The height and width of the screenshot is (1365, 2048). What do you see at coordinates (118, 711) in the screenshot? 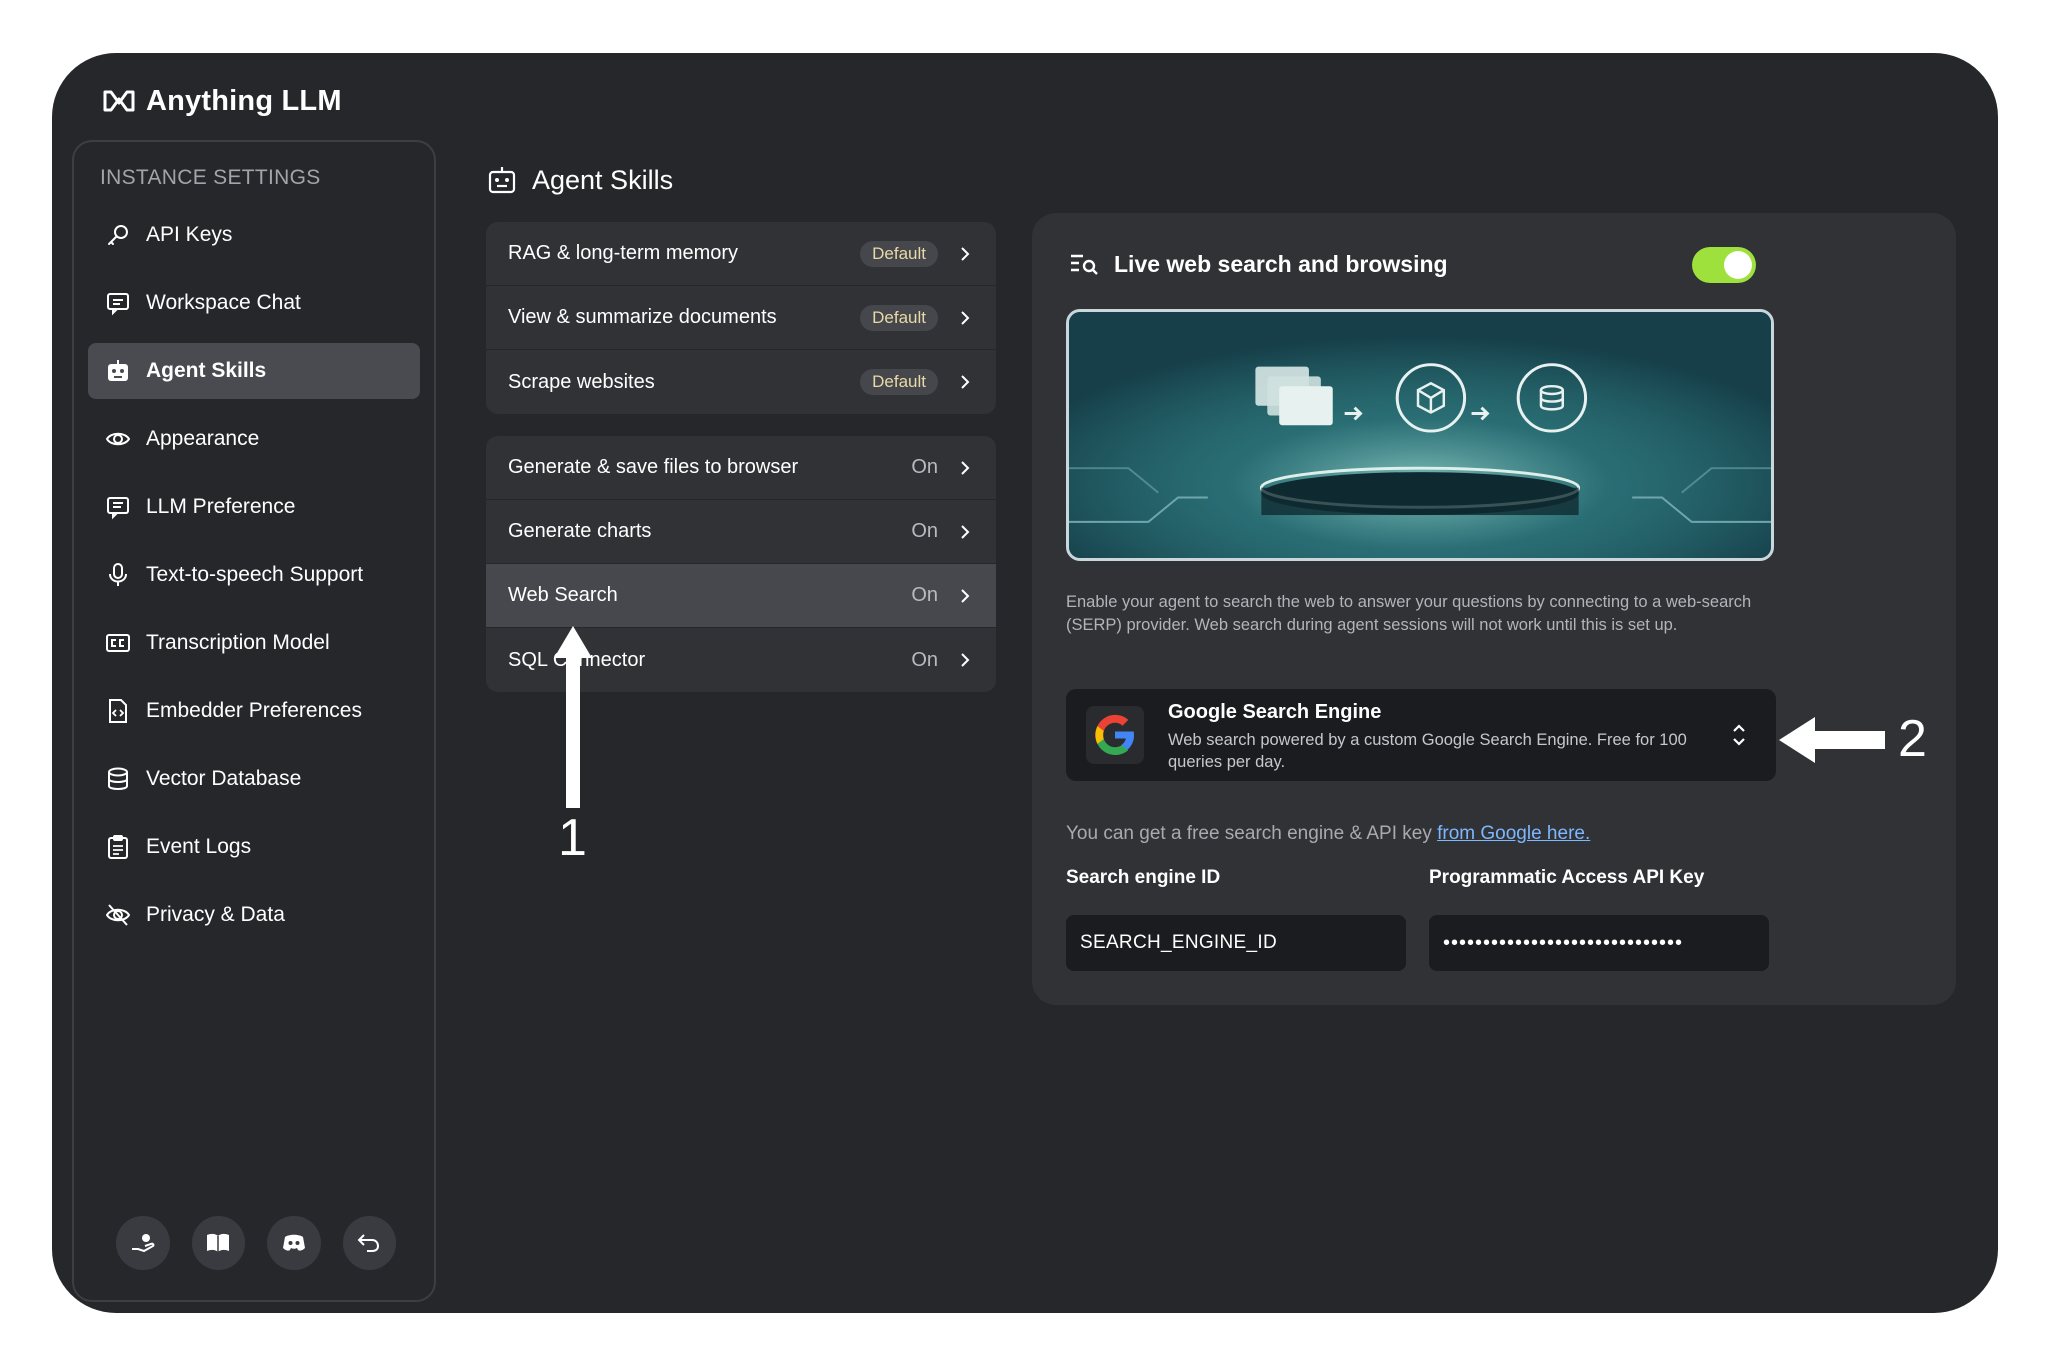
I see `file-code-icon` at bounding box center [118, 711].